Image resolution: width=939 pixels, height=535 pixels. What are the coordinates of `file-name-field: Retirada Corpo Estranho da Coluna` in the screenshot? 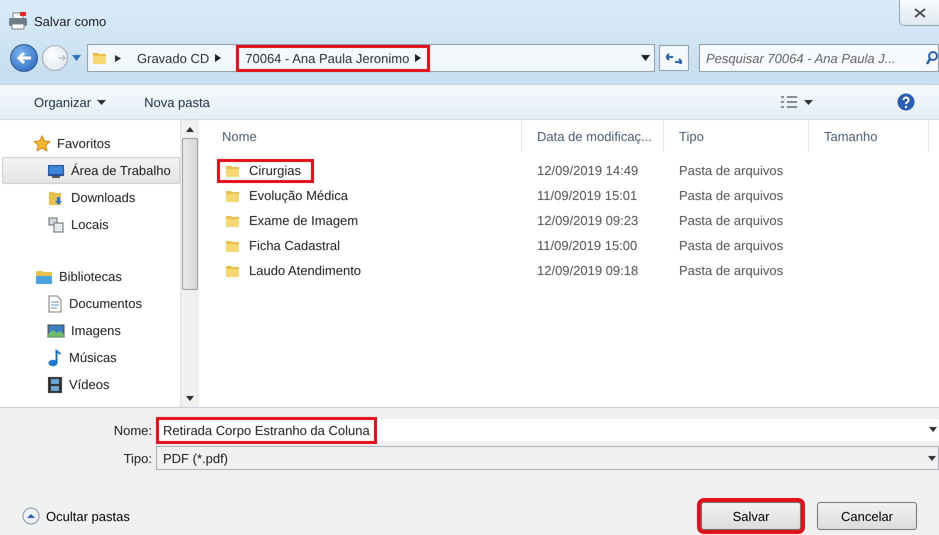 It's located at (547, 430).